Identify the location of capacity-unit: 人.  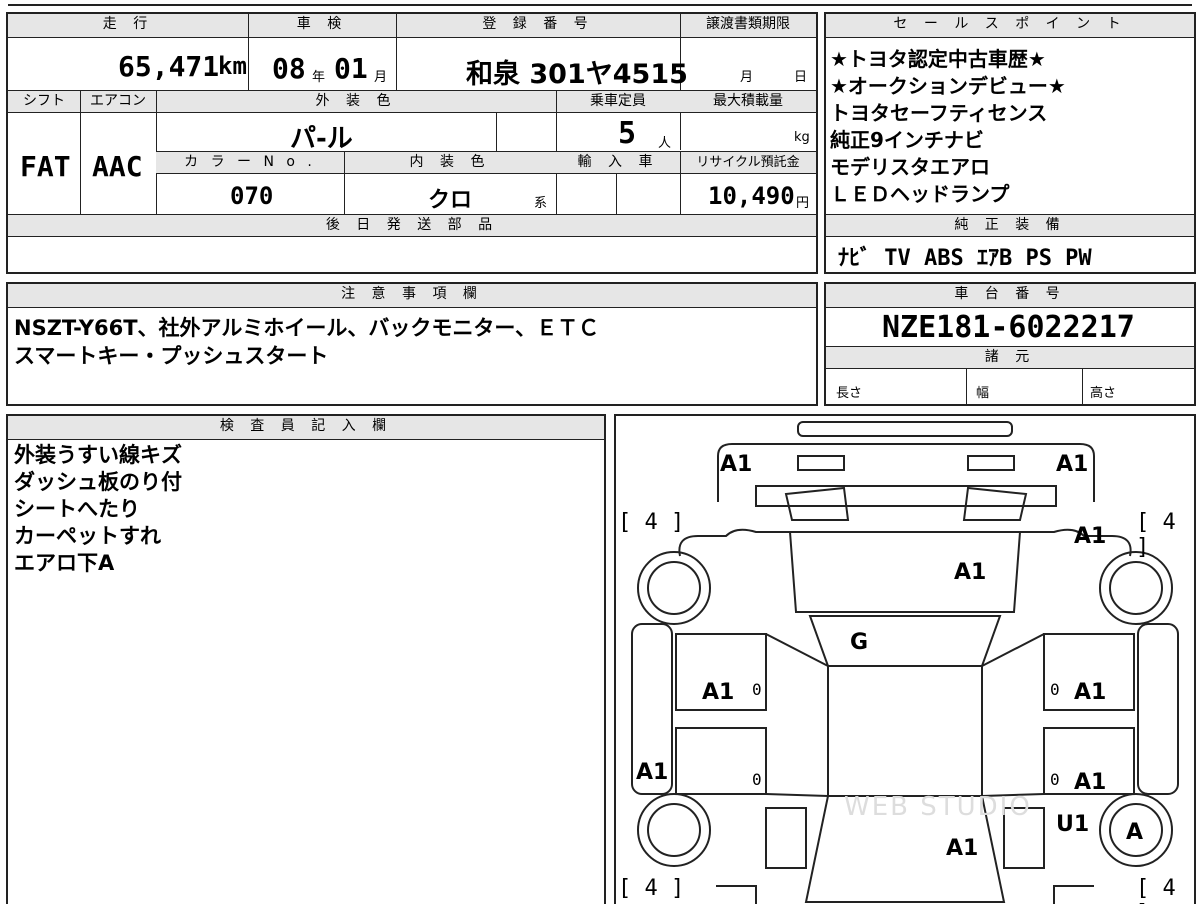
(665, 143).